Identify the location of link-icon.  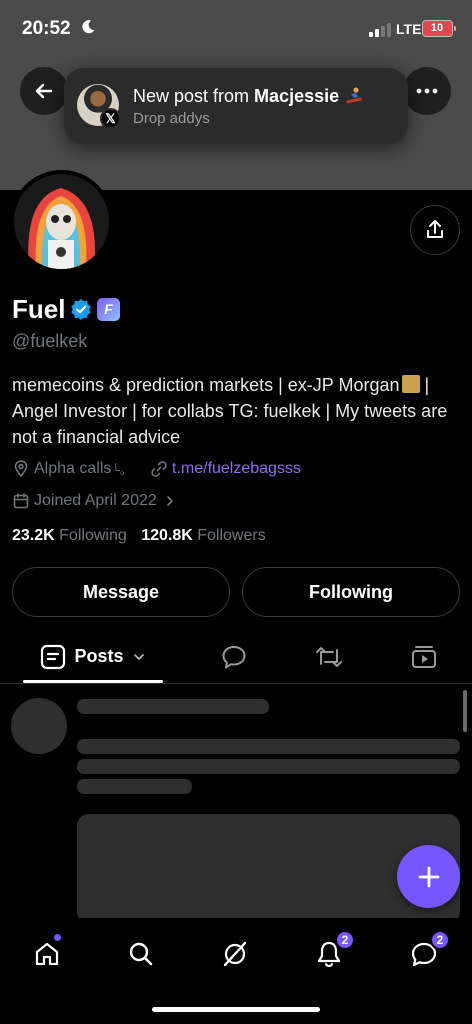
(159, 469).